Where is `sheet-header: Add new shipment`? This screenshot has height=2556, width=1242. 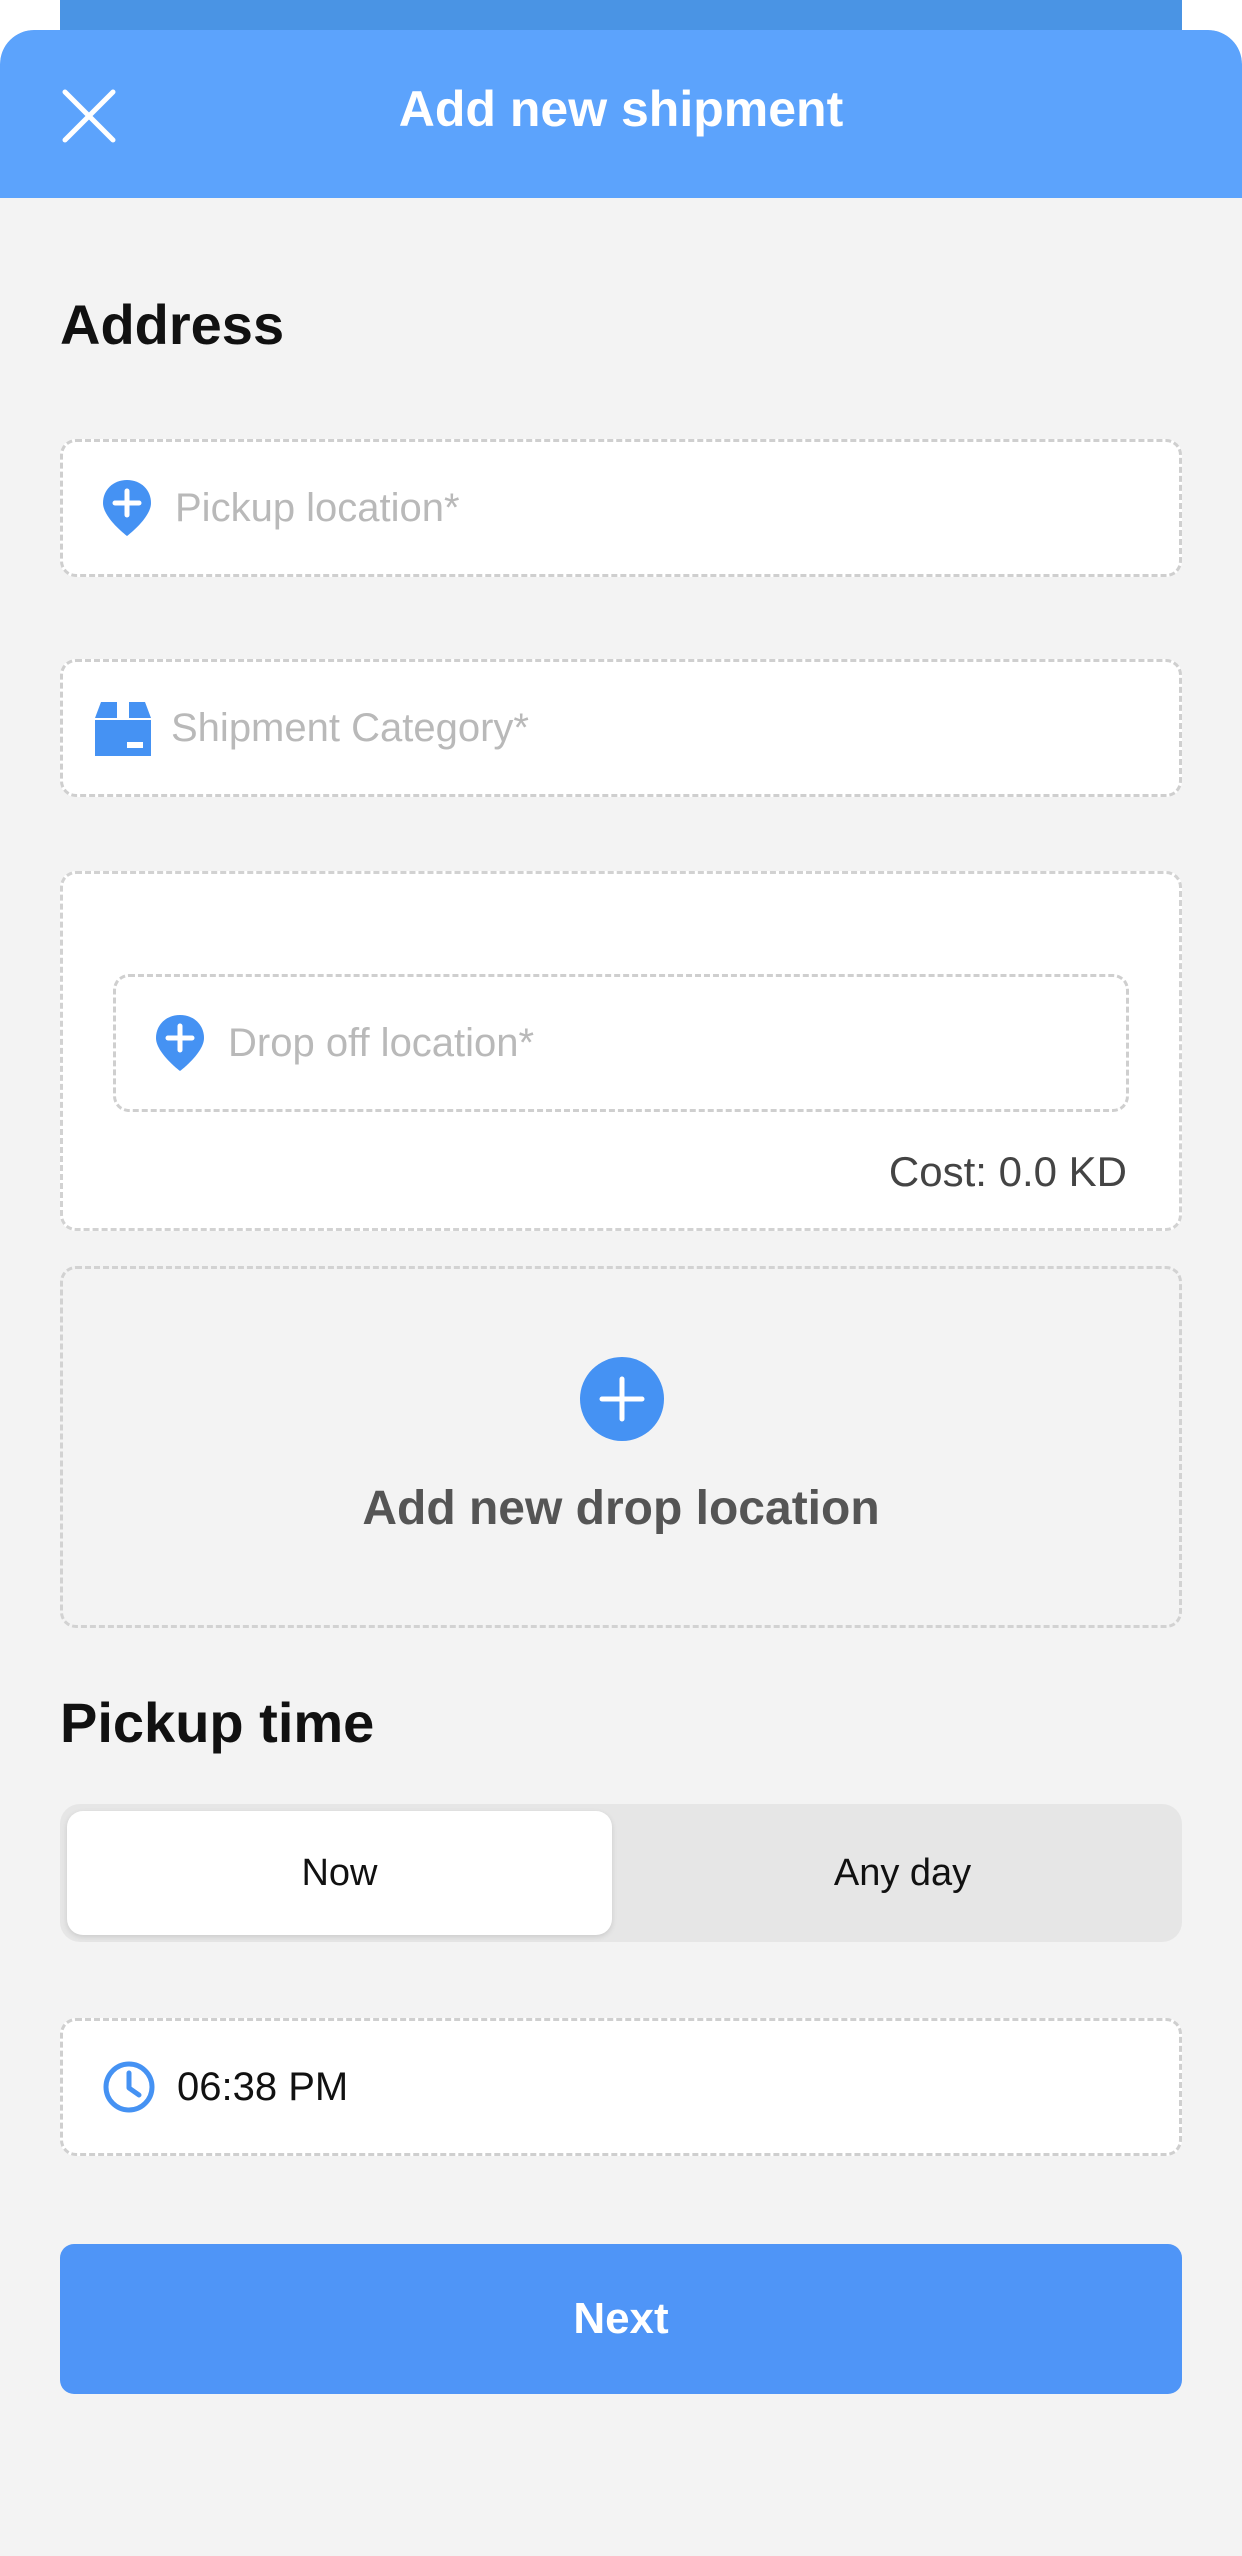 sheet-header: Add new shipment is located at coordinates (621, 114).